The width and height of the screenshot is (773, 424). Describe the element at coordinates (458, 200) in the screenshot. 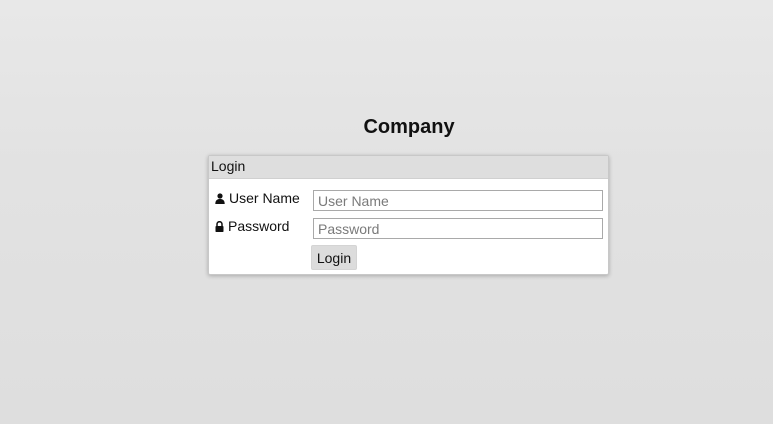

I see `username-input` at that location.